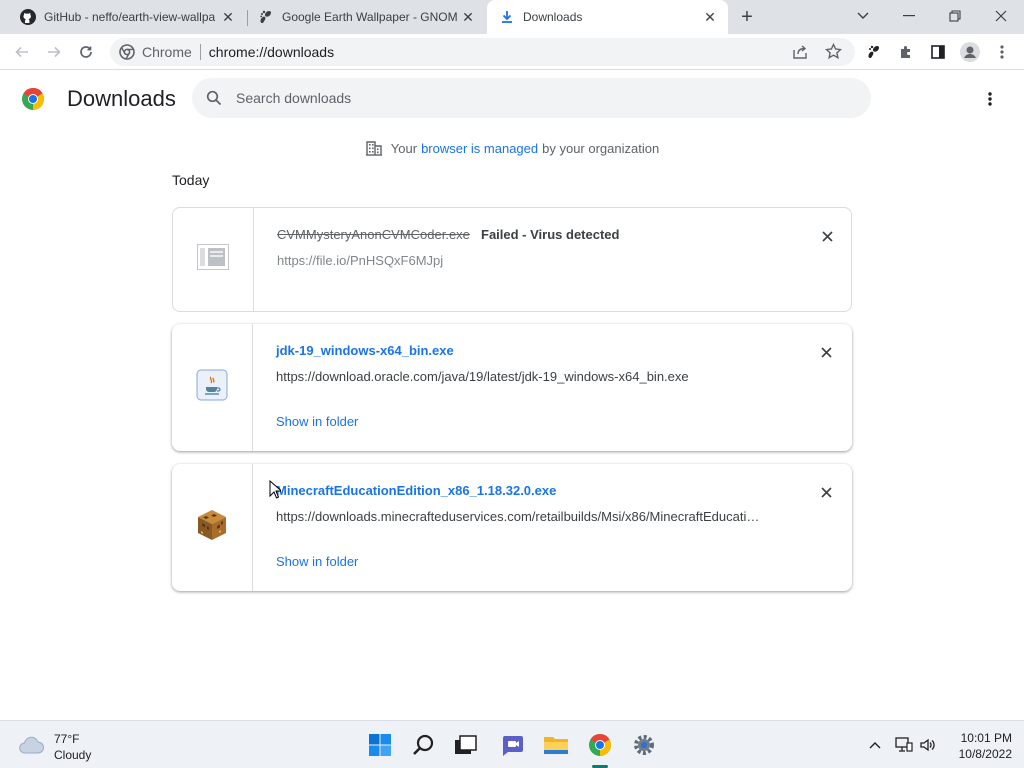  Describe the element at coordinates (550, 234) in the screenshot. I see `download-status: Failed - Virus detected` at that location.